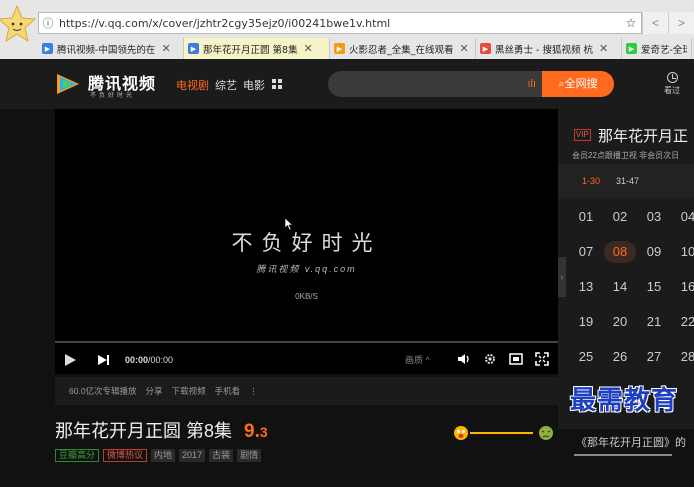  I want to click on browser-nav-buttons: < >, so click(668, 23).